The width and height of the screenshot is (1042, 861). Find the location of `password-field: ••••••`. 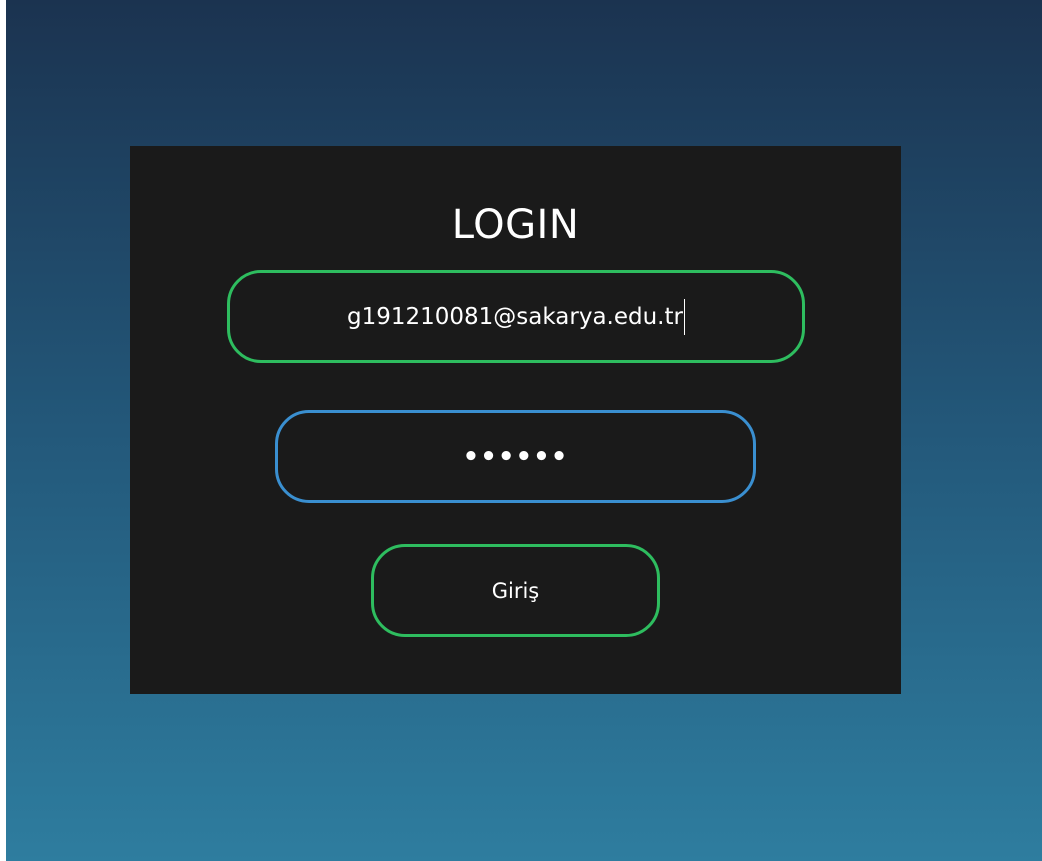

password-field: •••••• is located at coordinates (515, 456).